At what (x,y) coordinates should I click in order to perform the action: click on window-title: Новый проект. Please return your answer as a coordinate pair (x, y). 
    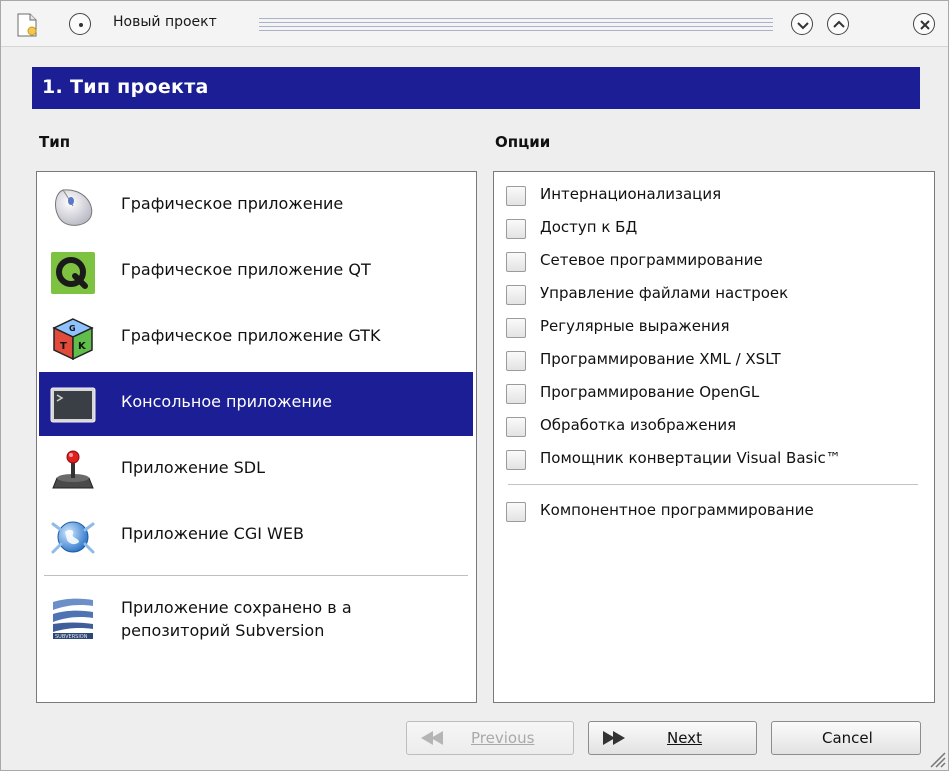
    Looking at the image, I should click on (165, 22).